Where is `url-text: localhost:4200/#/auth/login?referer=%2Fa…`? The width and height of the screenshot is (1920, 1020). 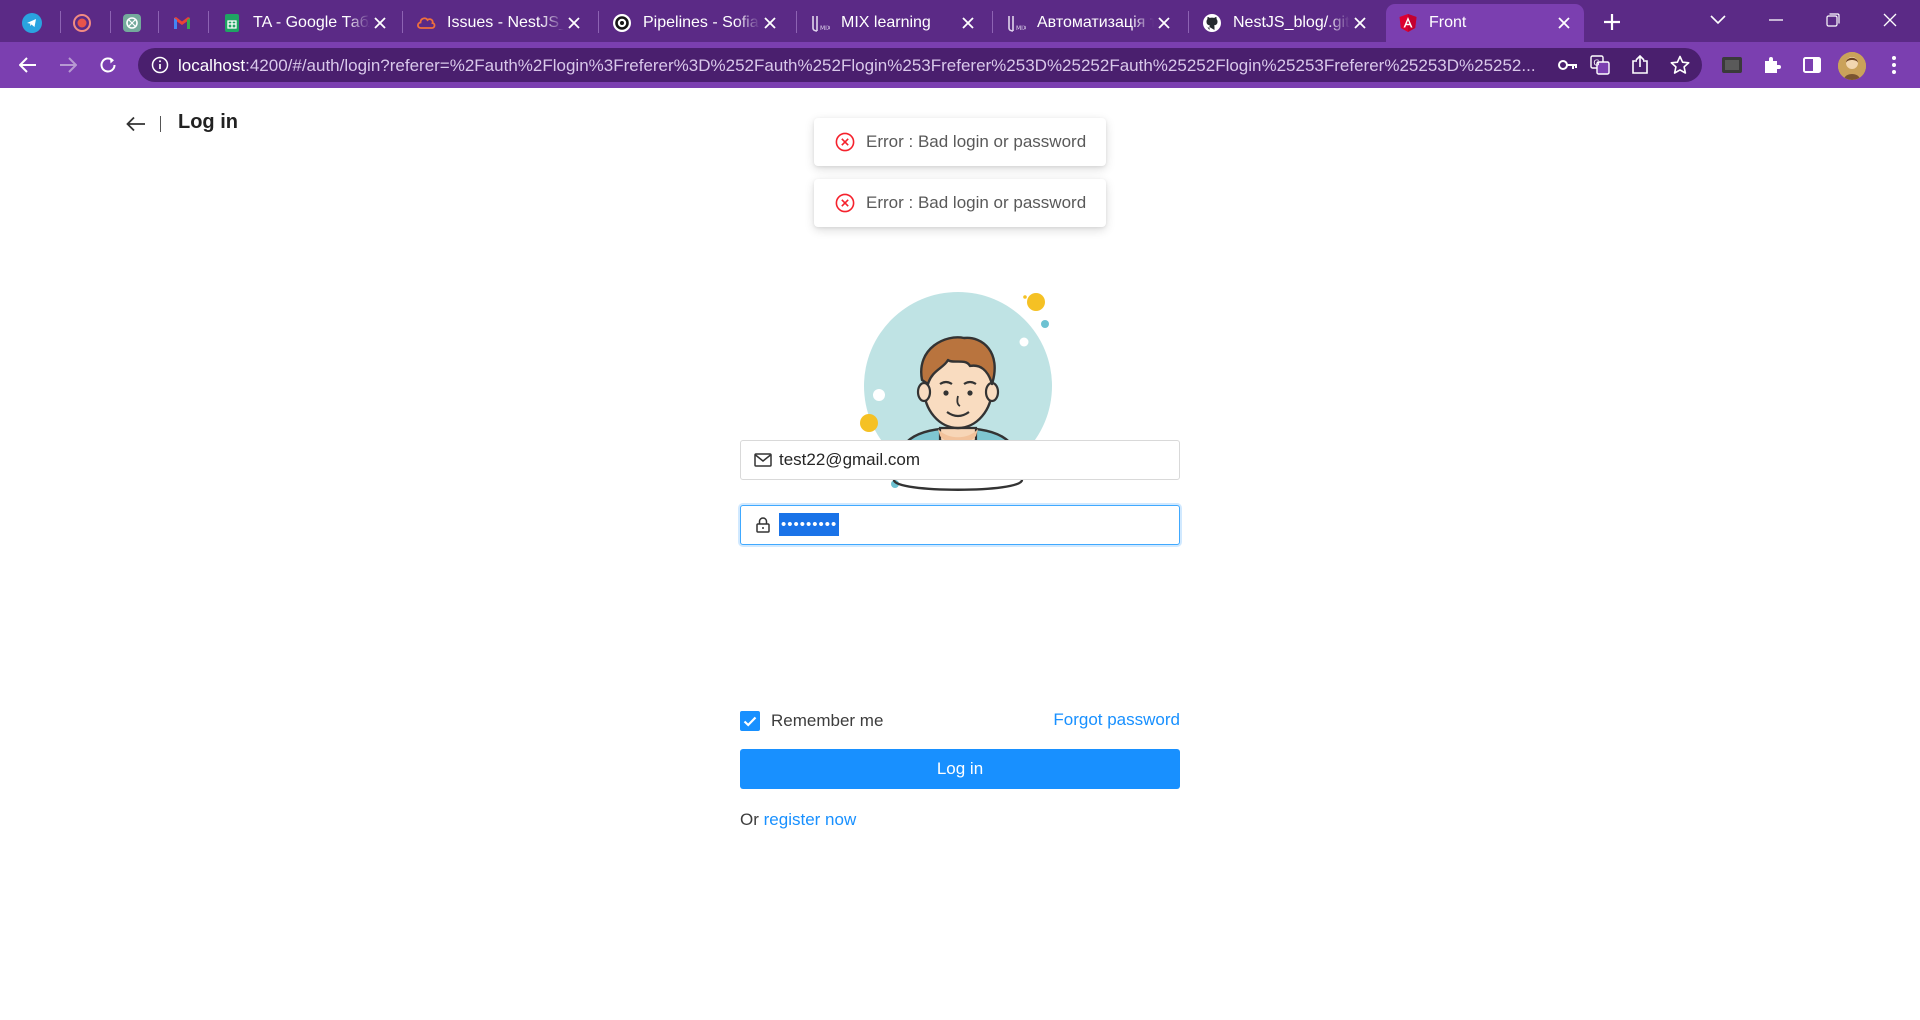 url-text: localhost:4200/#/auth/login?referer=%2Fa… is located at coordinates (868, 66).